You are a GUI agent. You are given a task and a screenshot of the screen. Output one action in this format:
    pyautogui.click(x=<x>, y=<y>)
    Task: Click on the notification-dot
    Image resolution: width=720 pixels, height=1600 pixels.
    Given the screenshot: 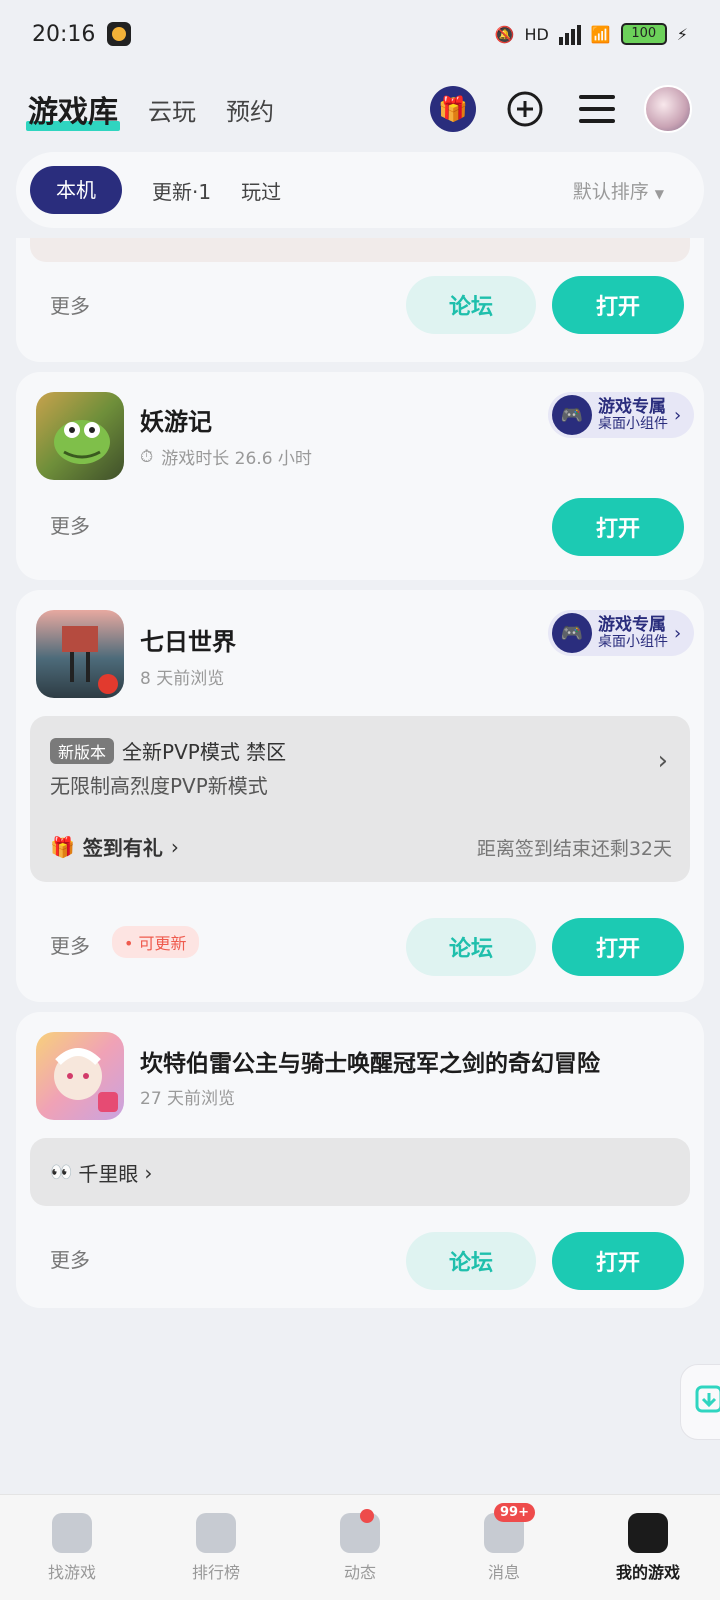 What is the action you would take?
    pyautogui.click(x=367, y=1516)
    